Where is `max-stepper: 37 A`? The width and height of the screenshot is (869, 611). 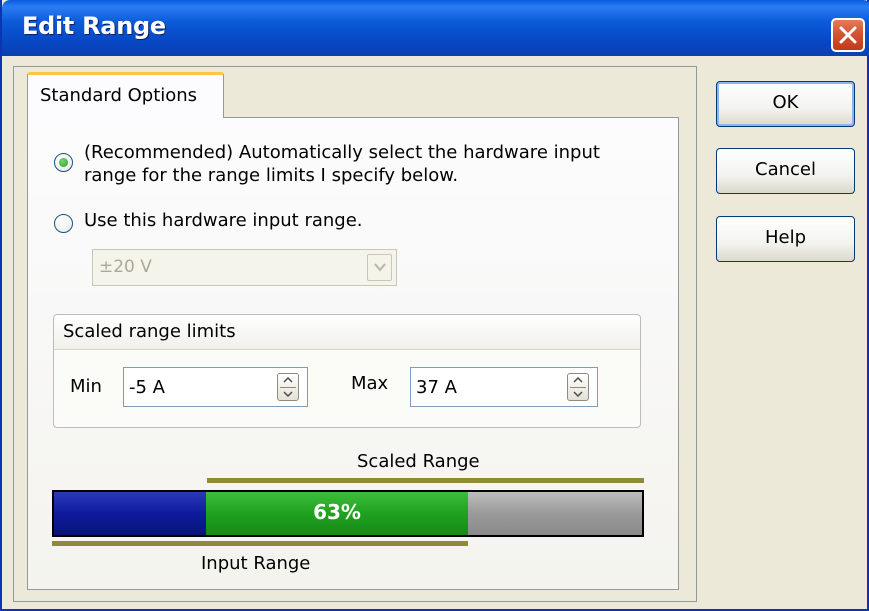
max-stepper: 37 A is located at coordinates (504, 387).